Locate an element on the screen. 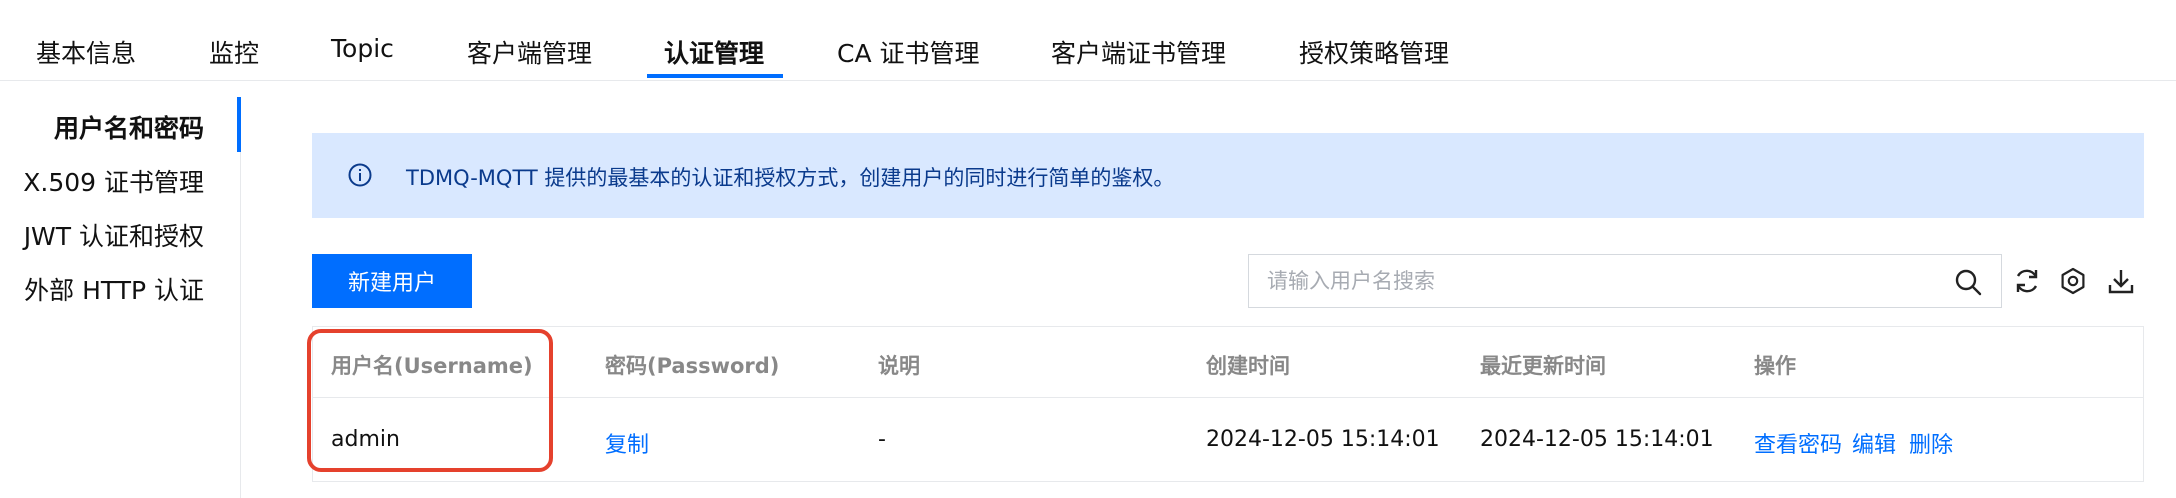 The width and height of the screenshot is (2176, 498). column-password: 密码(Password) is located at coordinates (692, 366).